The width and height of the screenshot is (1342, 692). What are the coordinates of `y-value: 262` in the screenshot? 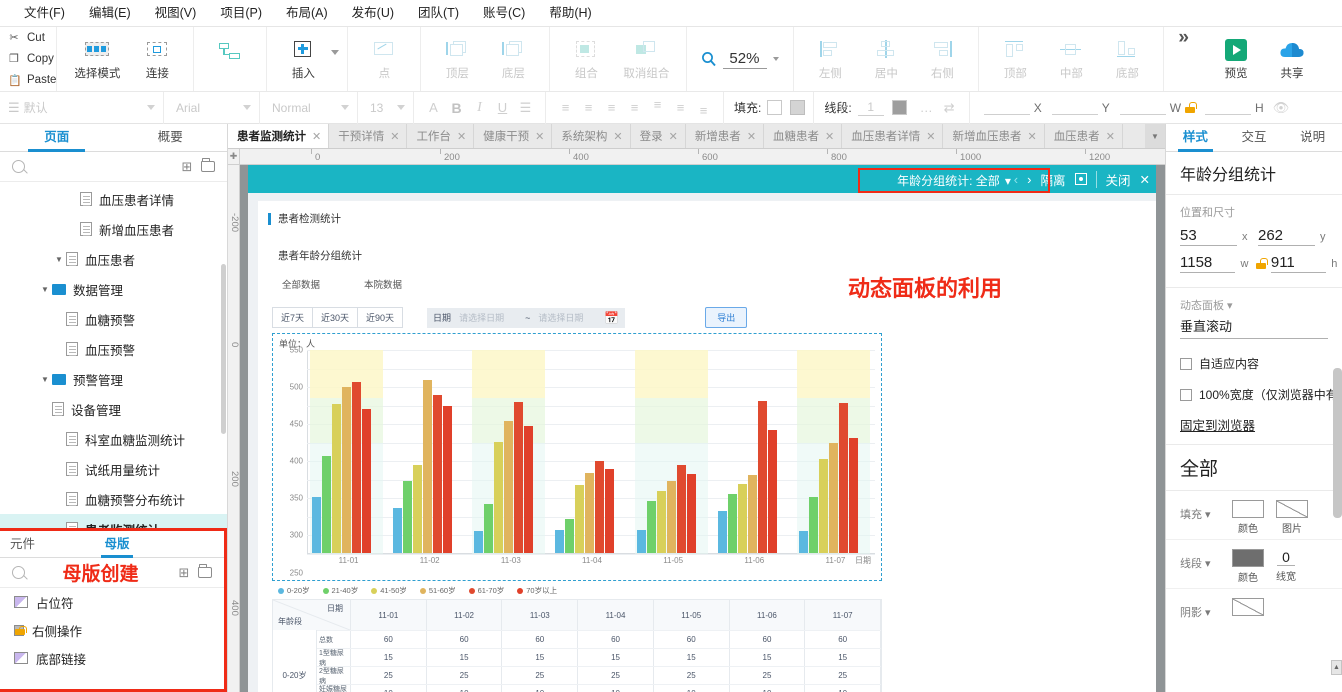 It's located at (1286, 236).